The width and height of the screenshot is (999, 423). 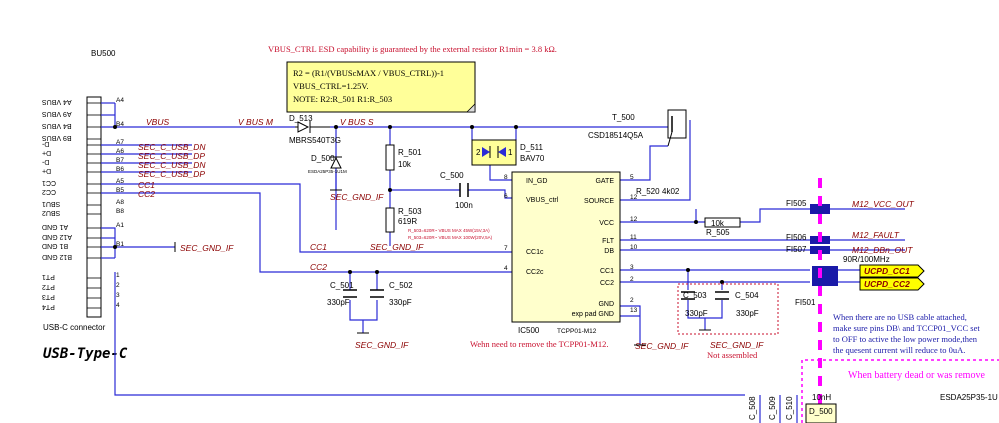 What do you see at coordinates (342, 285) in the screenshot?
I see `c501-ref: C_501` at bounding box center [342, 285].